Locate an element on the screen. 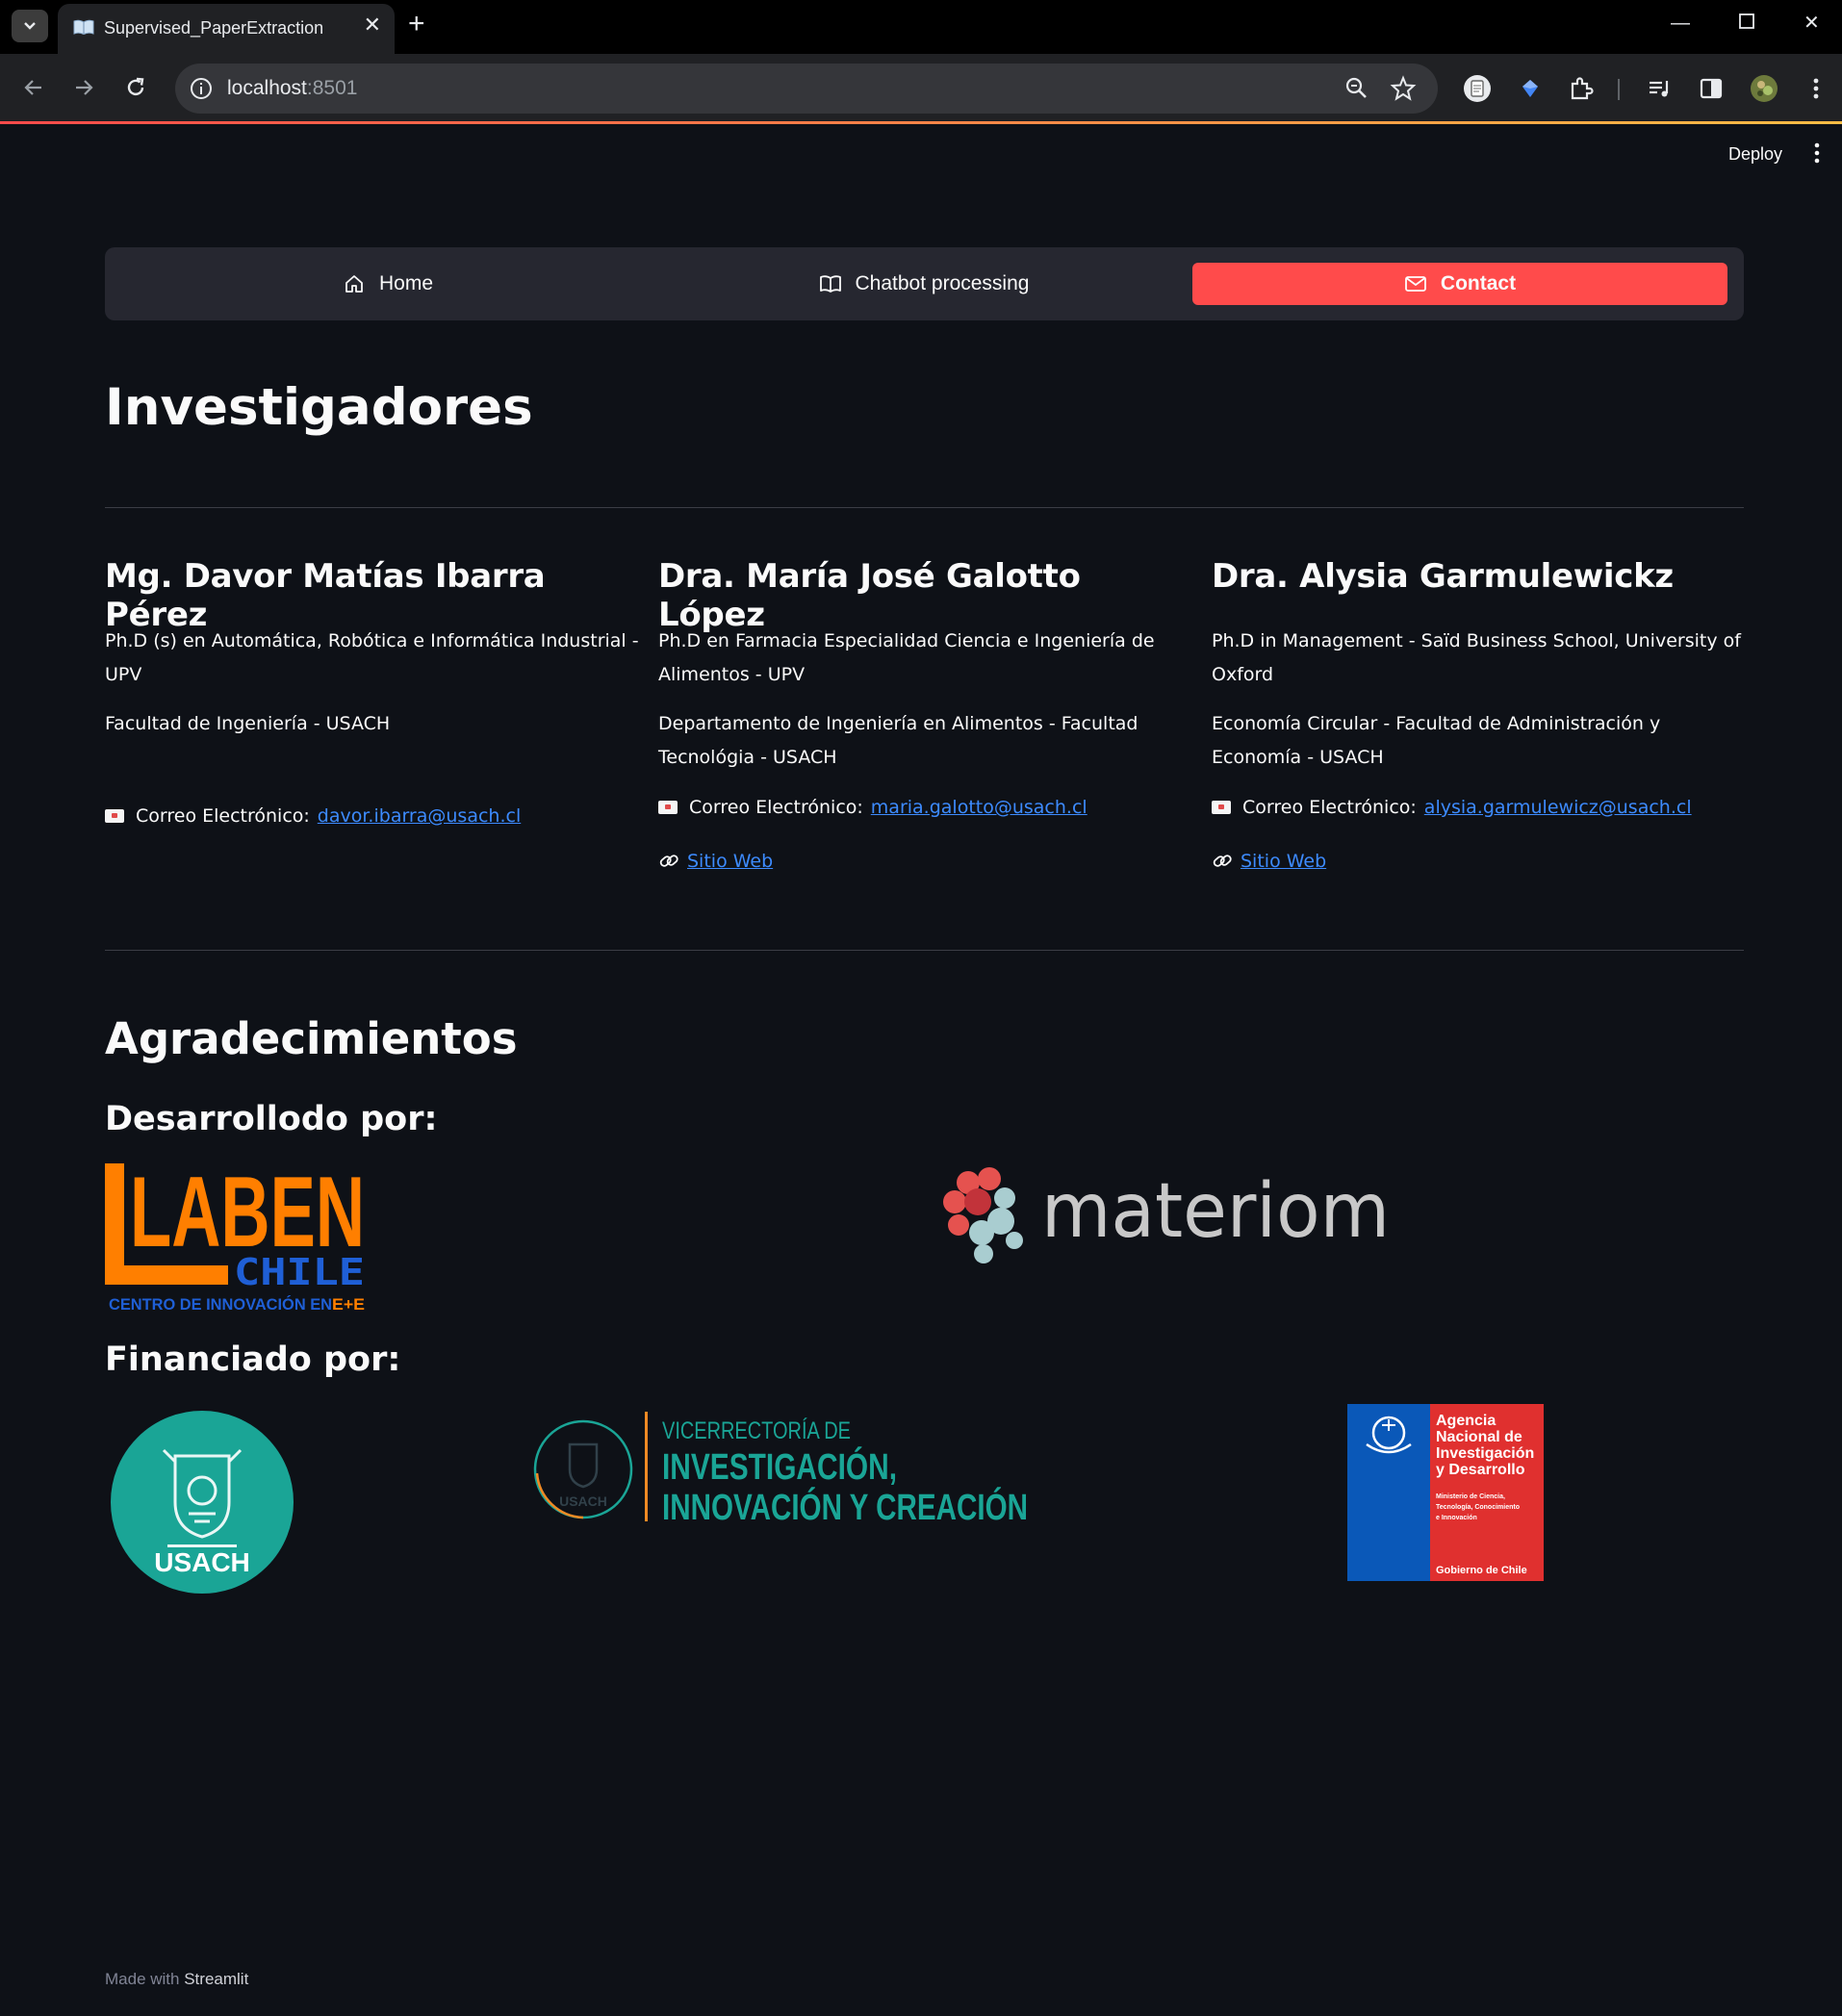  media-queue-icon is located at coordinates (1660, 88).